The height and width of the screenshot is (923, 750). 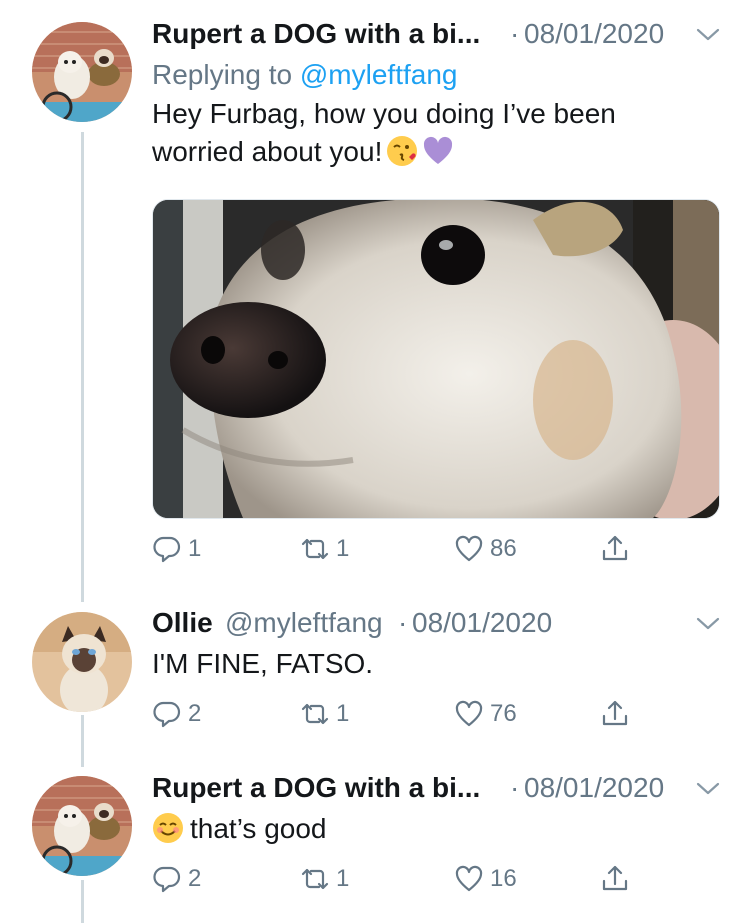 What do you see at coordinates (263, 663) in the screenshot?
I see `tweet-text: I'M FINE, FATSO.` at bounding box center [263, 663].